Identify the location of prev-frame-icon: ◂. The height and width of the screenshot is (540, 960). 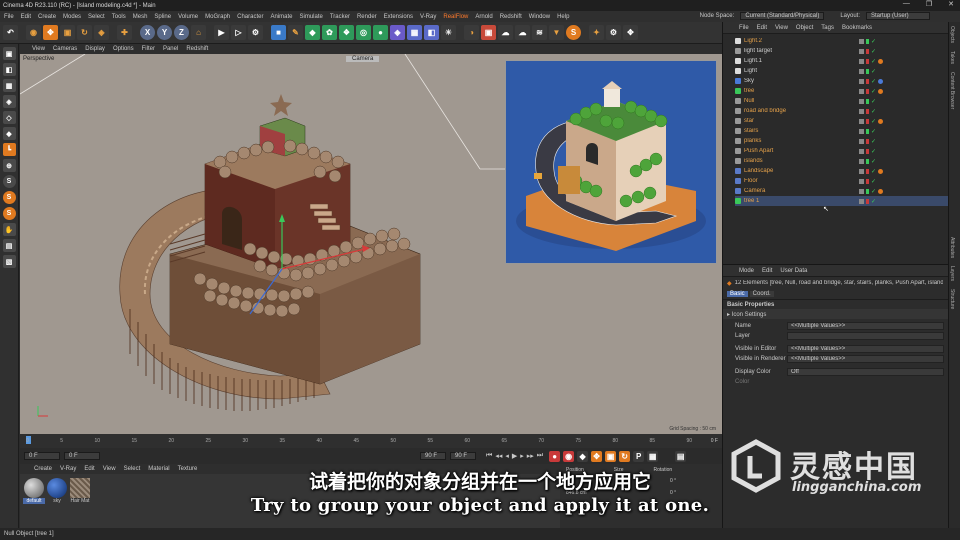
(507, 456).